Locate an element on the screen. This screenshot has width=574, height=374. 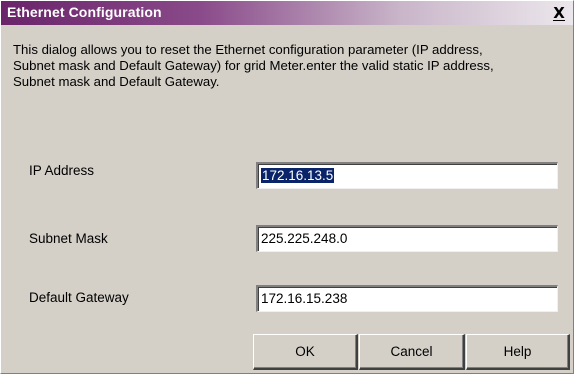
ip-address-value: 172.16.13.5 is located at coordinates (298, 175).